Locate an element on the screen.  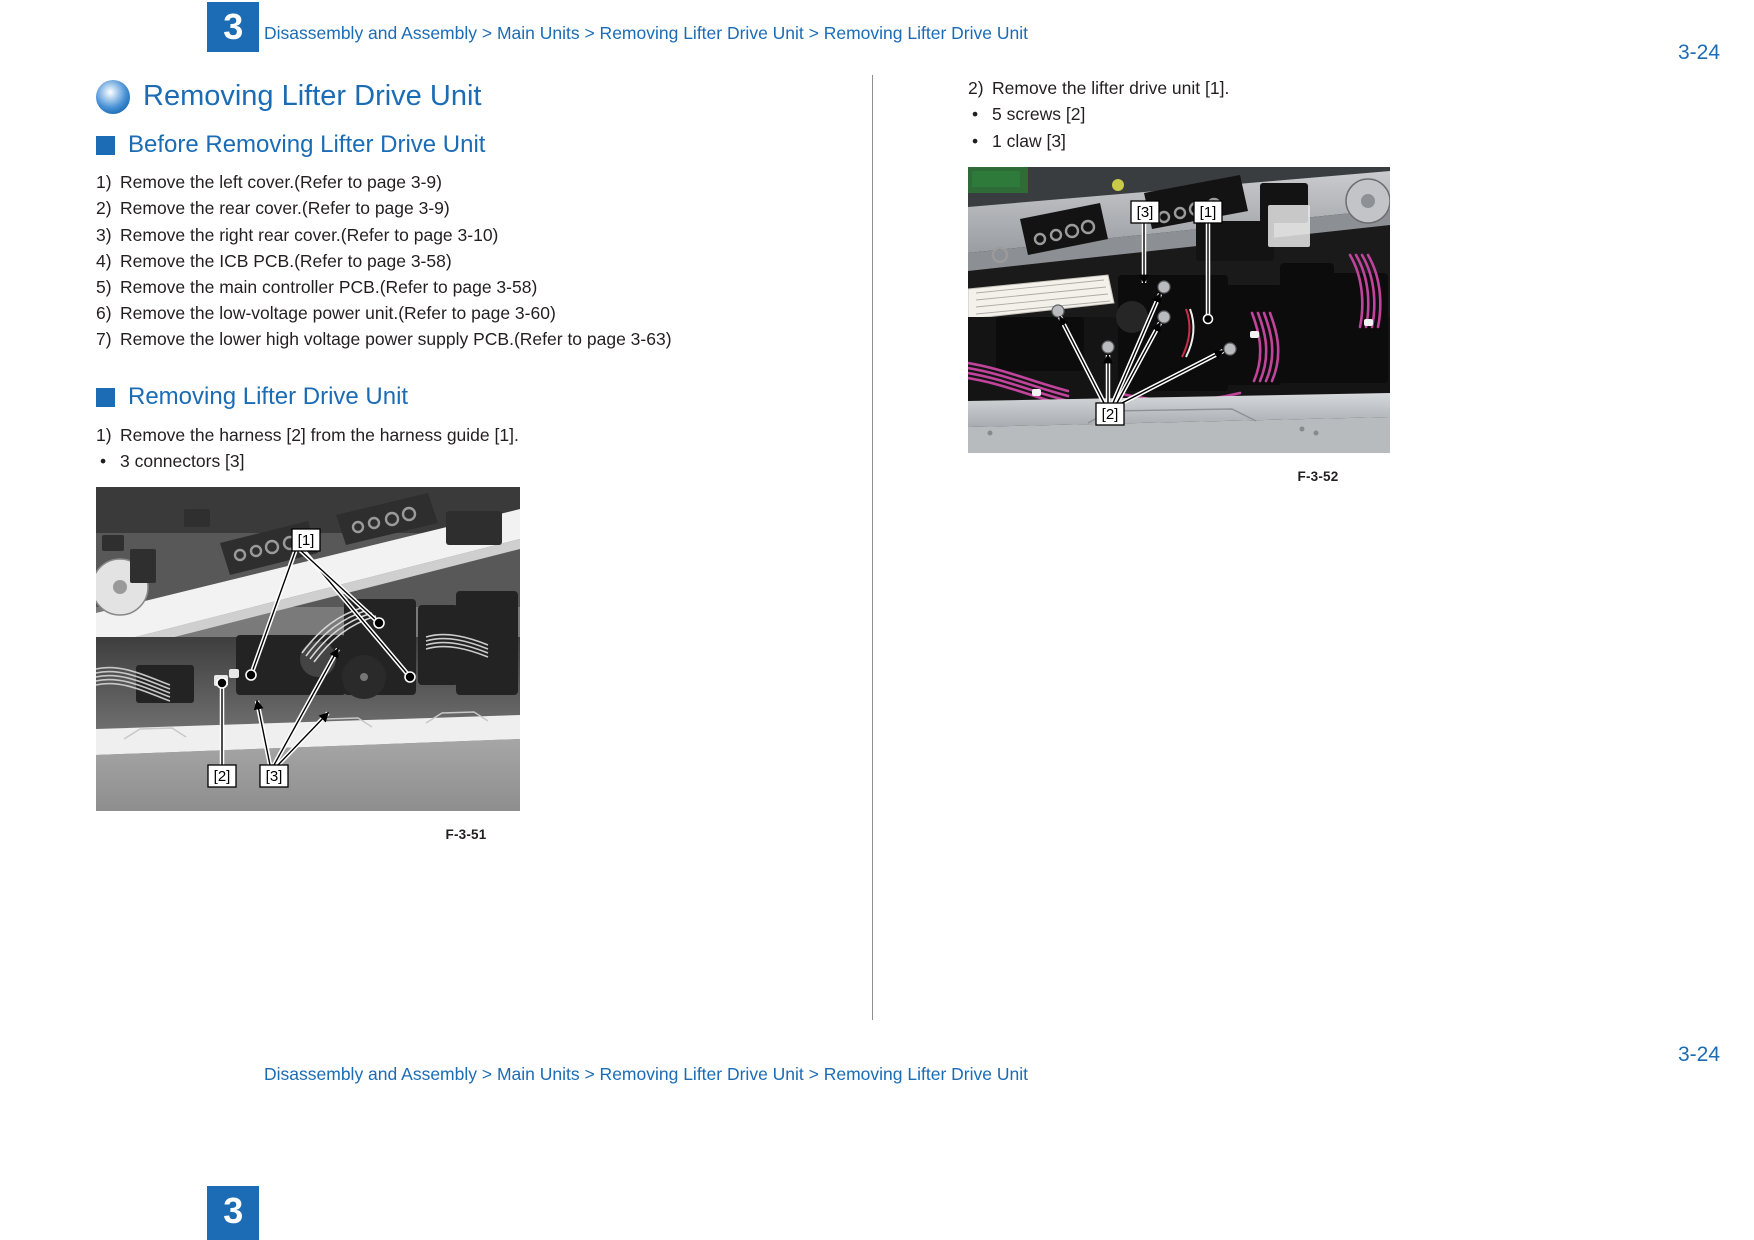
step-marker: 4) is located at coordinates (104, 260).